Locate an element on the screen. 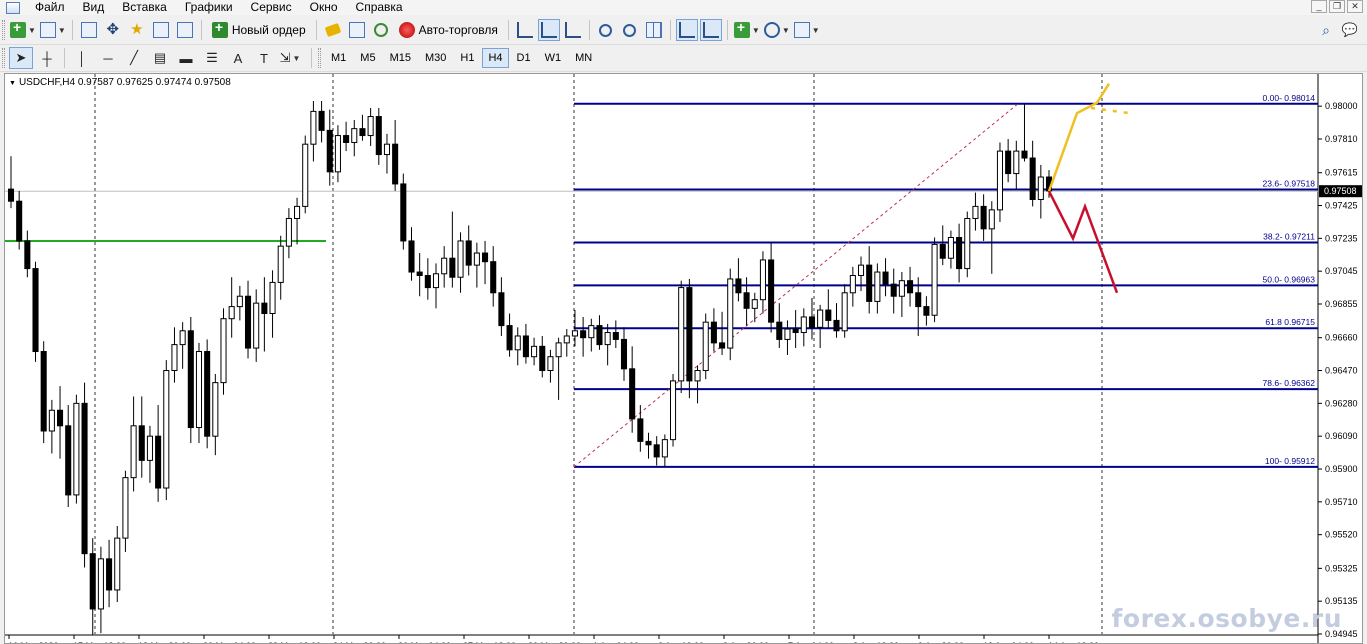  market-watch-button is located at coordinates (89, 30).